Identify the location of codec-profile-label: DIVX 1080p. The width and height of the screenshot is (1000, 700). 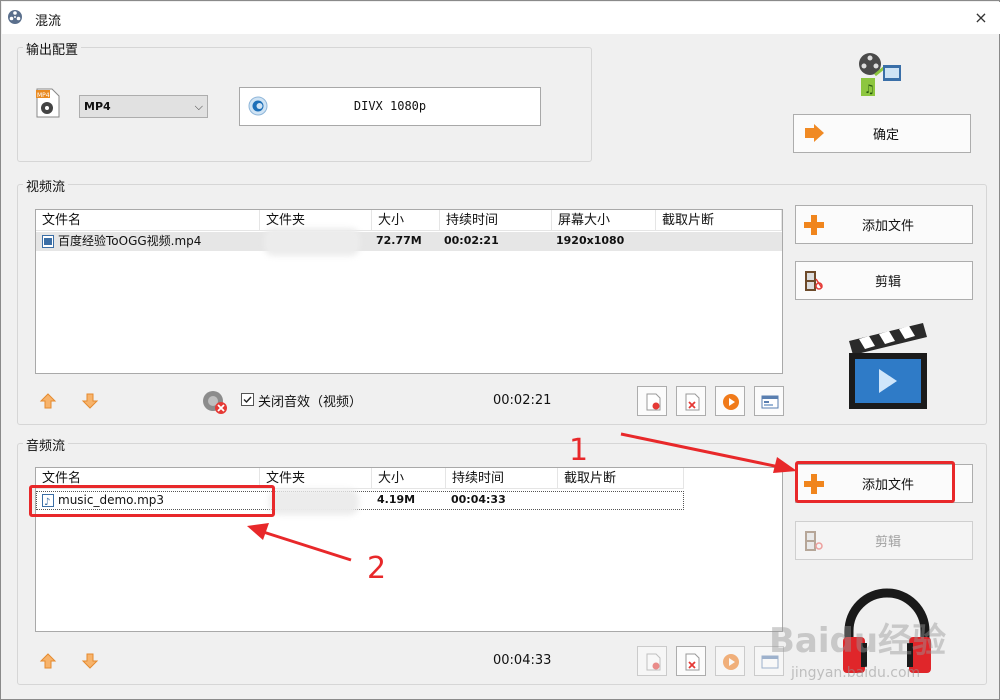
(390, 106).